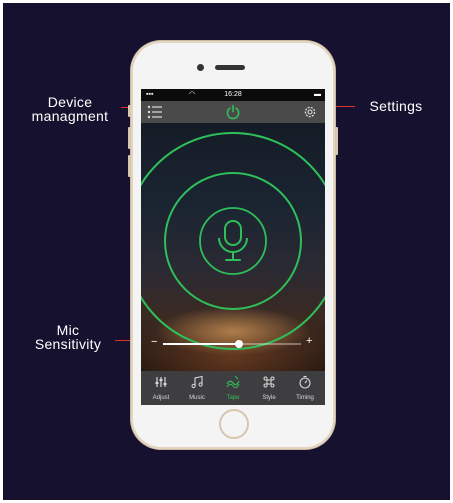  I want to click on tab-music: Music, so click(197, 388).